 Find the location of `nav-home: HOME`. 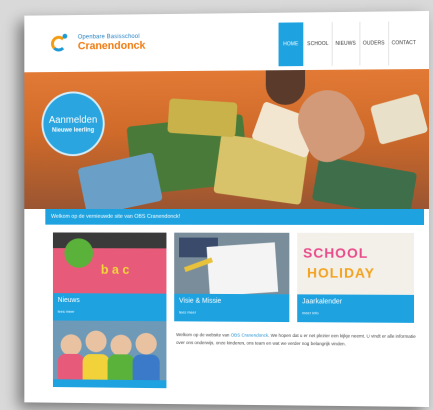

nav-home: HOME is located at coordinates (290, 44).